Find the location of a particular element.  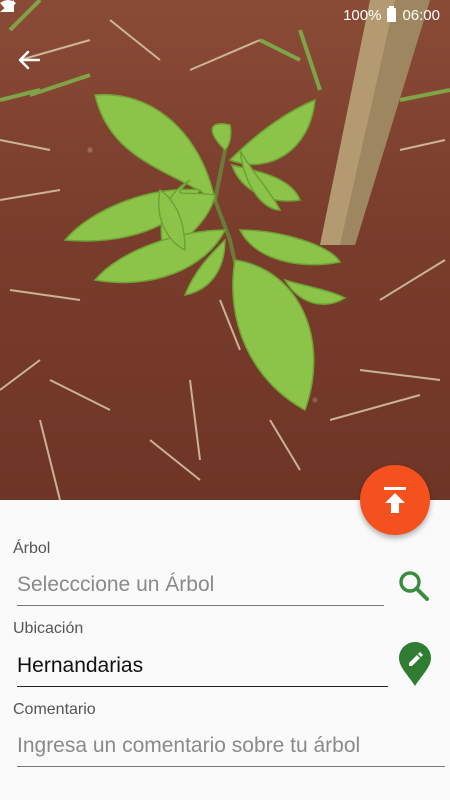

location-field: Hernandarias is located at coordinates (202, 670).